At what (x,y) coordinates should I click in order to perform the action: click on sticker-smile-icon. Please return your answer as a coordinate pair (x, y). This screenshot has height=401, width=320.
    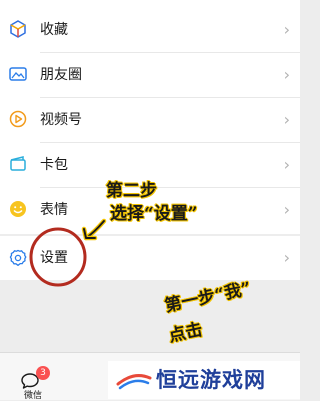
    Looking at the image, I should click on (18, 209).